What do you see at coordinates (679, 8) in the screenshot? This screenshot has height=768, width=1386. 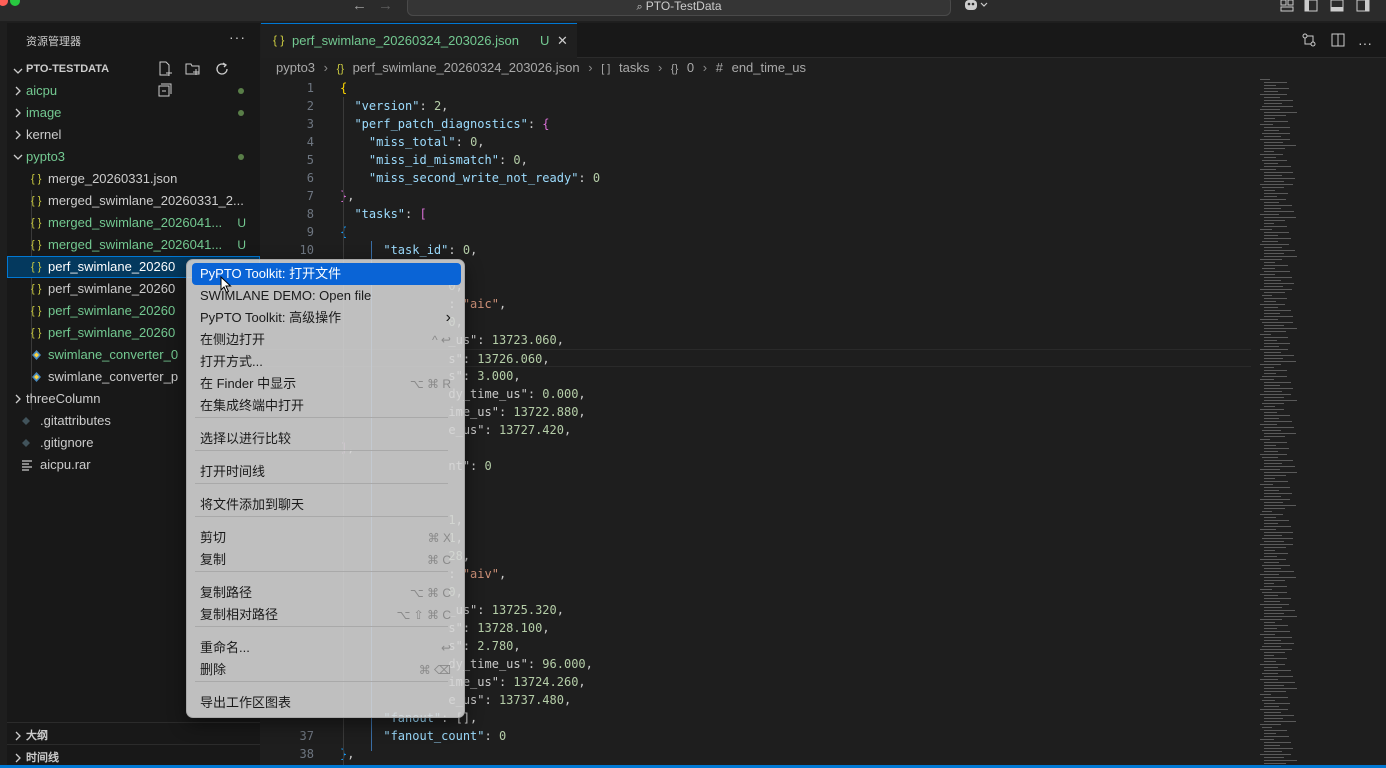 I see `command-center-search: ⌕ PTO-TestData` at bounding box center [679, 8].